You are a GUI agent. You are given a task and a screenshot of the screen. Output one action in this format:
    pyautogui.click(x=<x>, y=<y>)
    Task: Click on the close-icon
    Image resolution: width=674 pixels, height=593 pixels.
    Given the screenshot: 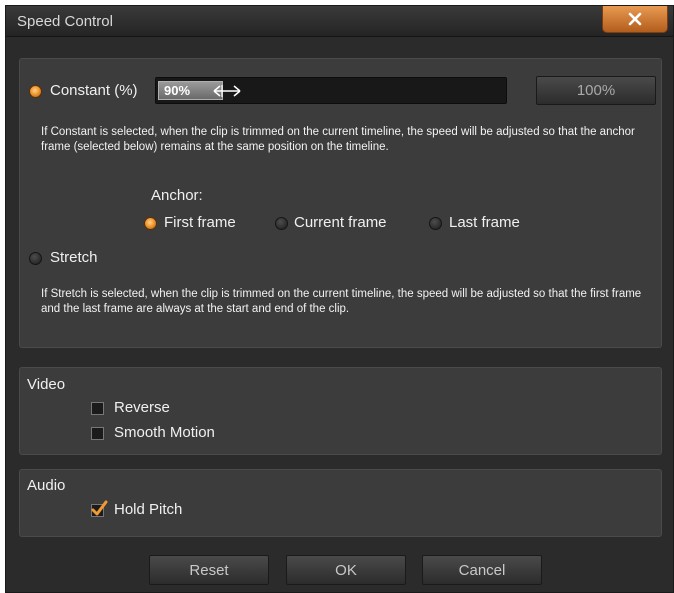 What is the action you would take?
    pyautogui.click(x=635, y=19)
    